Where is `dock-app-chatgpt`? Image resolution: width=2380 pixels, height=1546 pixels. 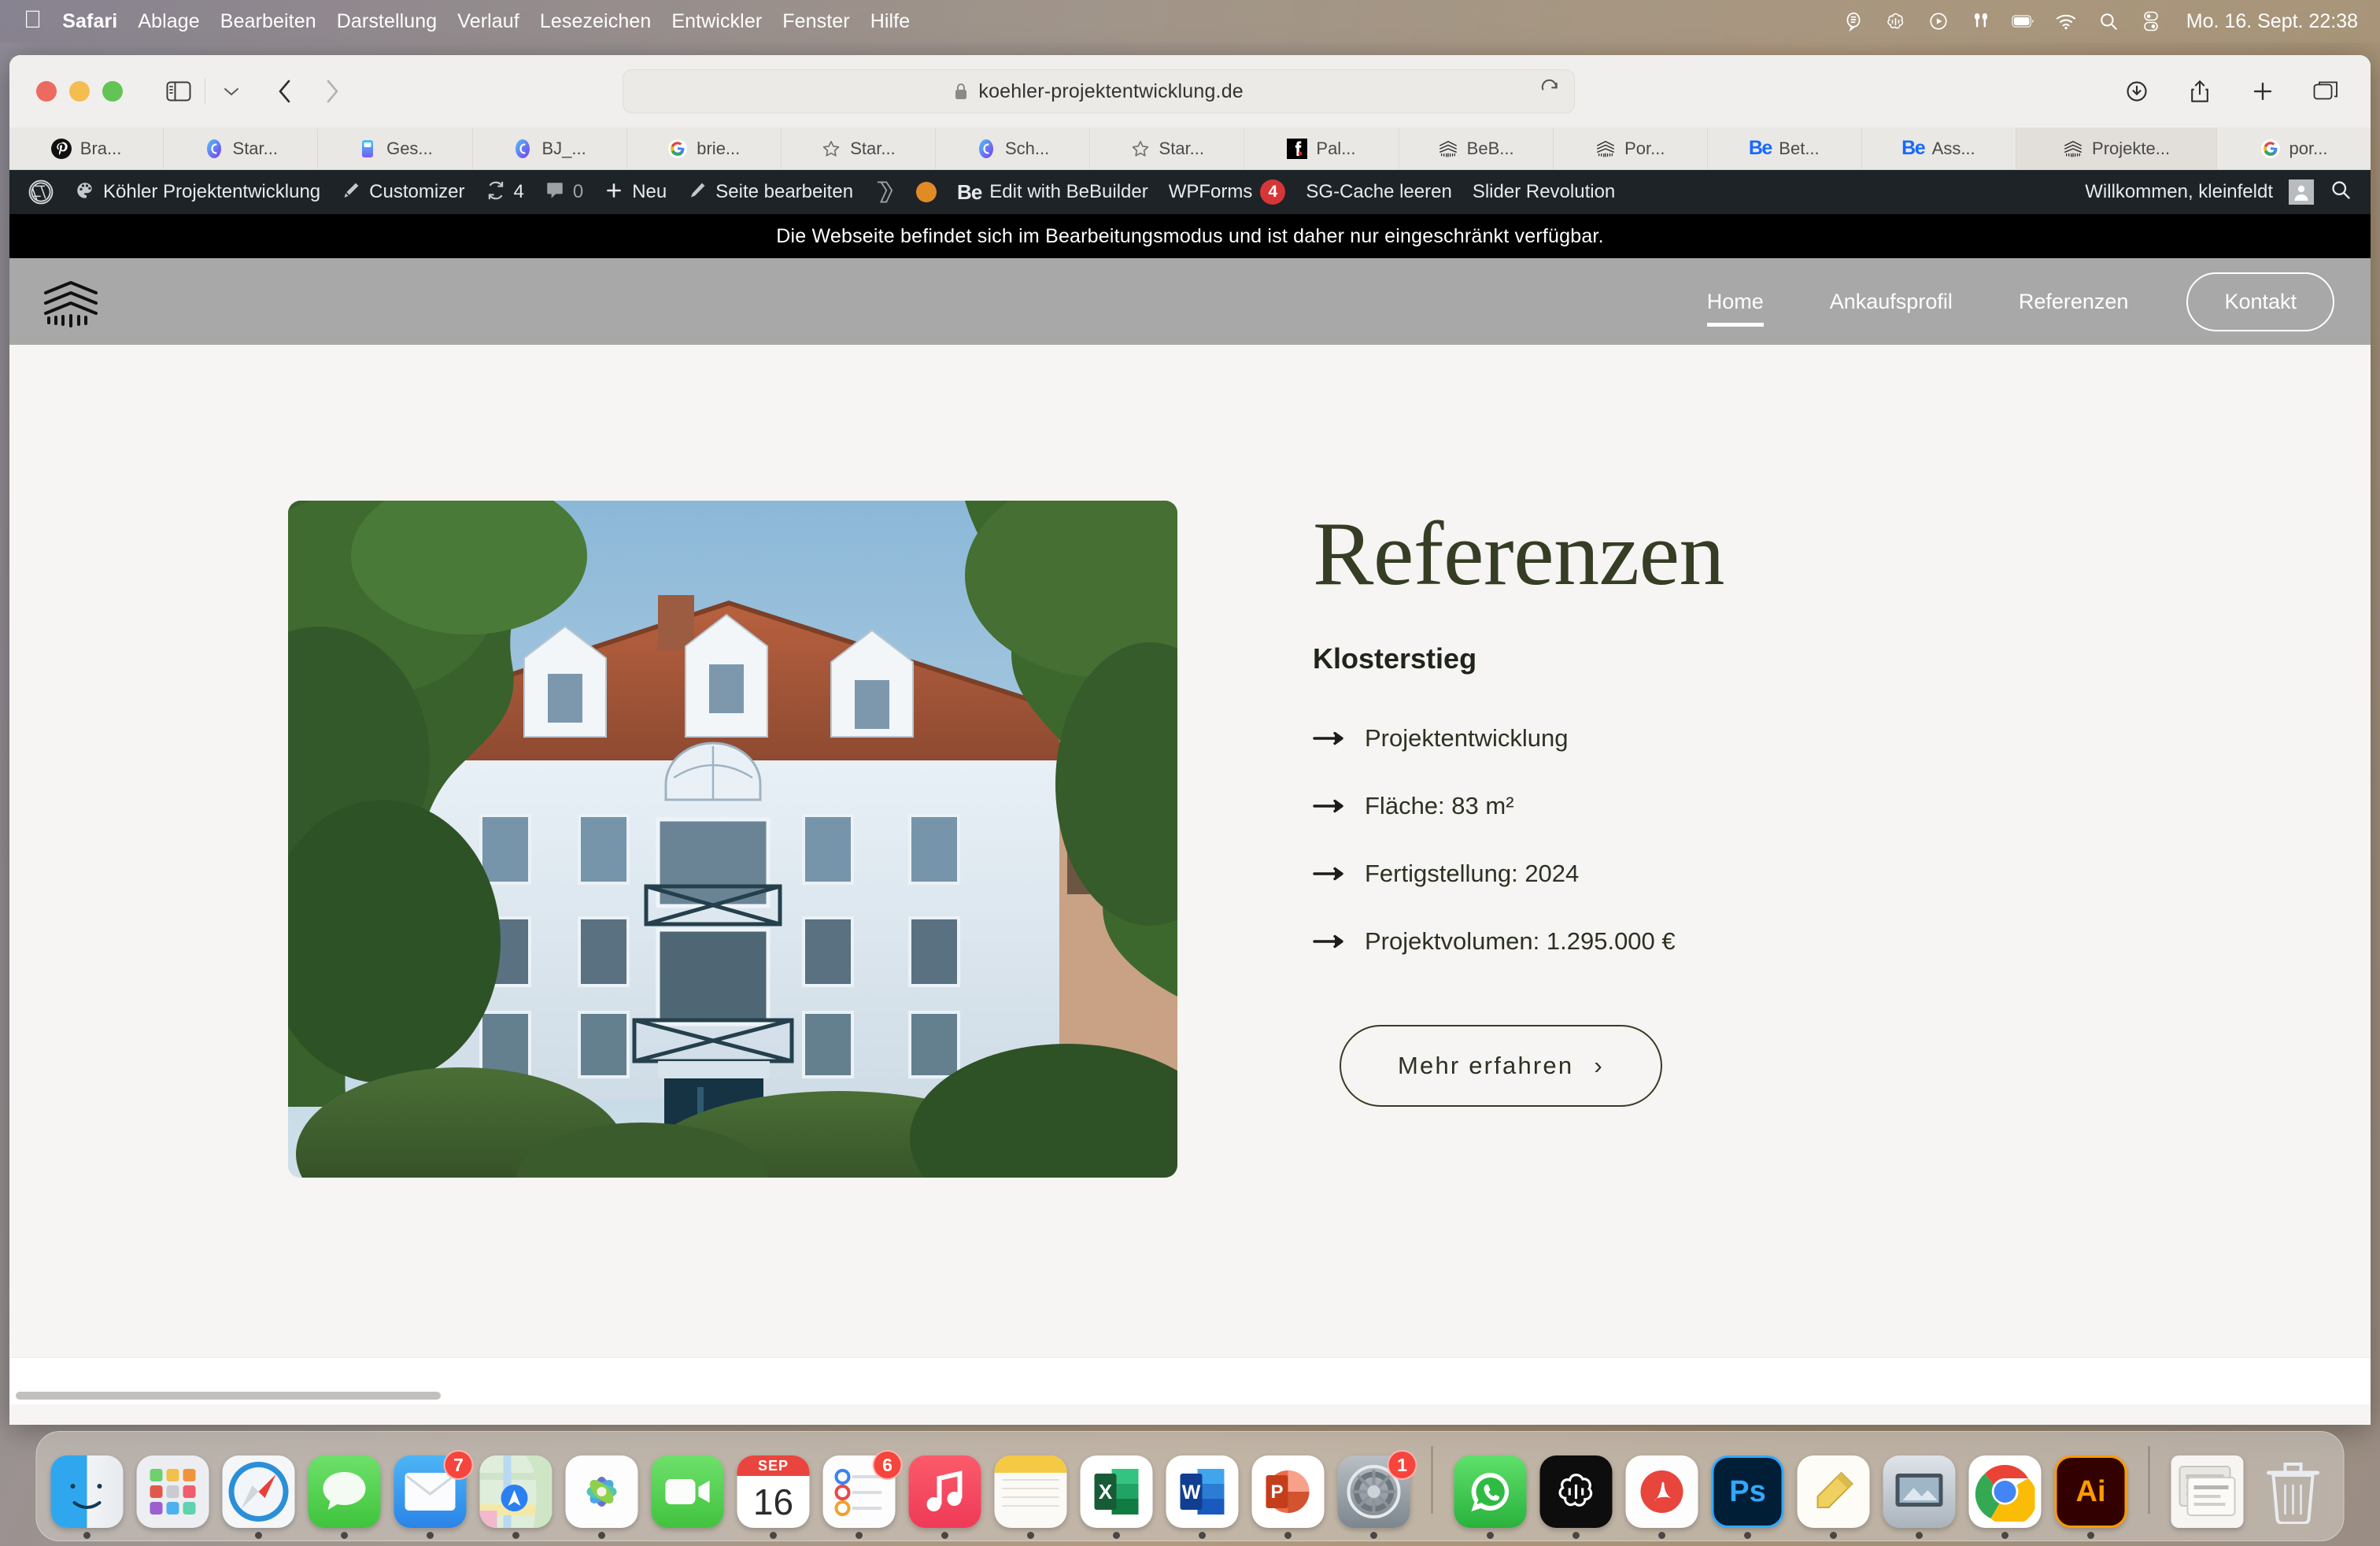
dock-app-chatgpt is located at coordinates (1576, 1497).